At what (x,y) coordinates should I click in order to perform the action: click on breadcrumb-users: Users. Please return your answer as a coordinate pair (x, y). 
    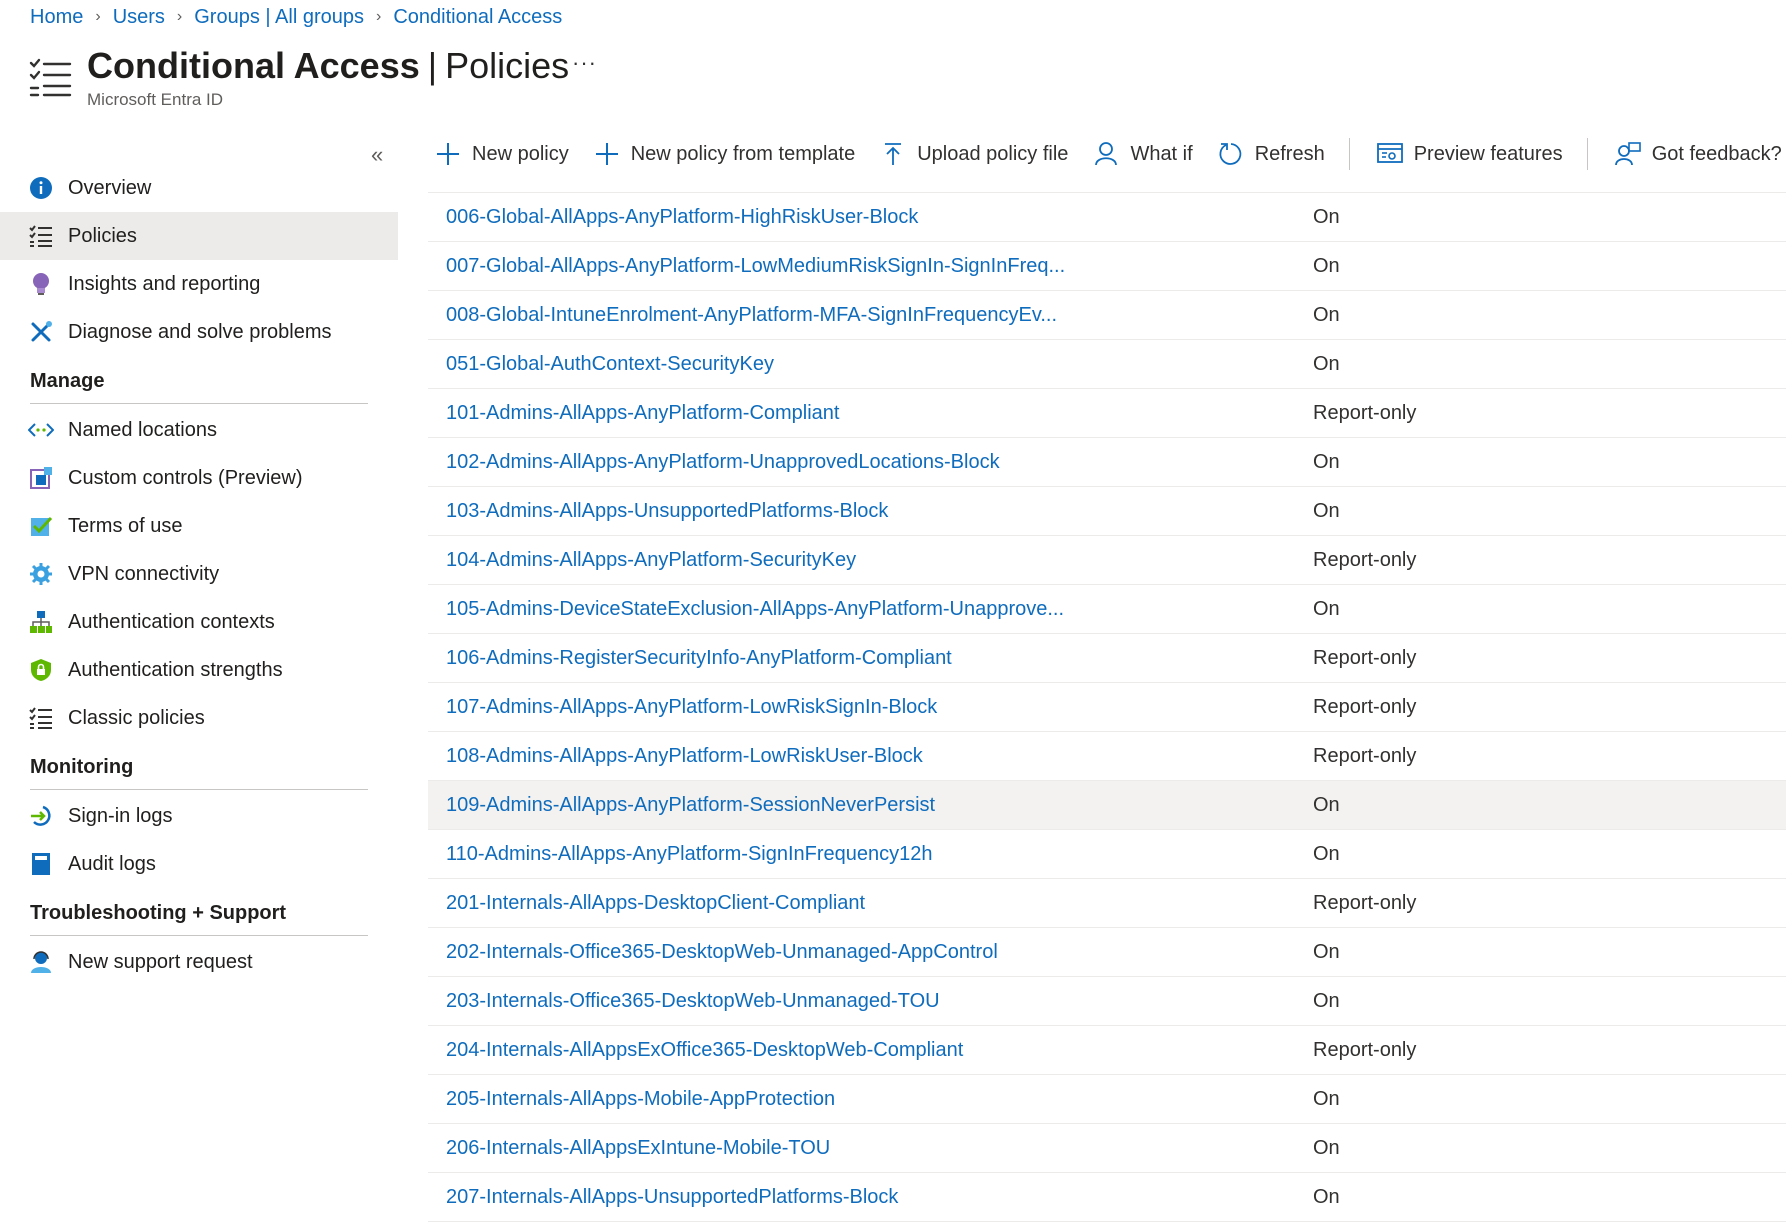
    Looking at the image, I should click on (139, 17).